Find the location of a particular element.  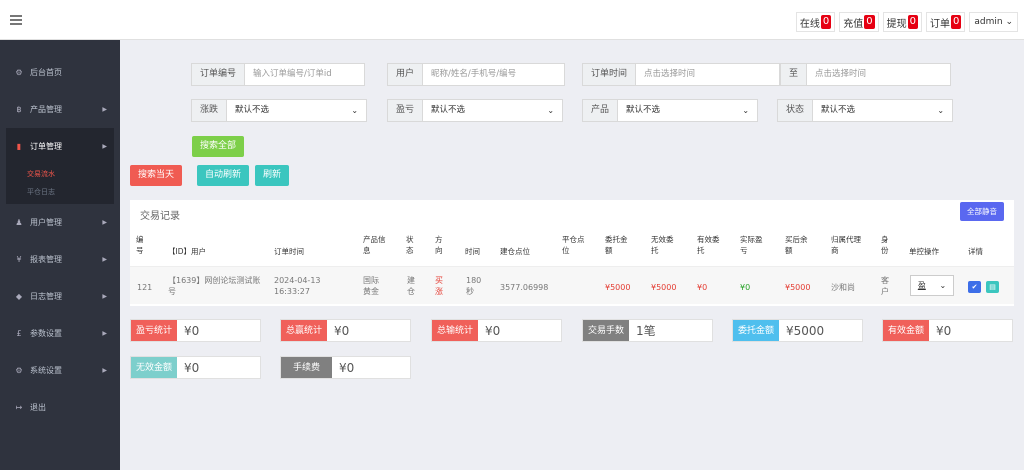

top-bar: 在线 0 充值 0 提现 0 订单 0 admin ⌄ is located at coordinates (512, 20).